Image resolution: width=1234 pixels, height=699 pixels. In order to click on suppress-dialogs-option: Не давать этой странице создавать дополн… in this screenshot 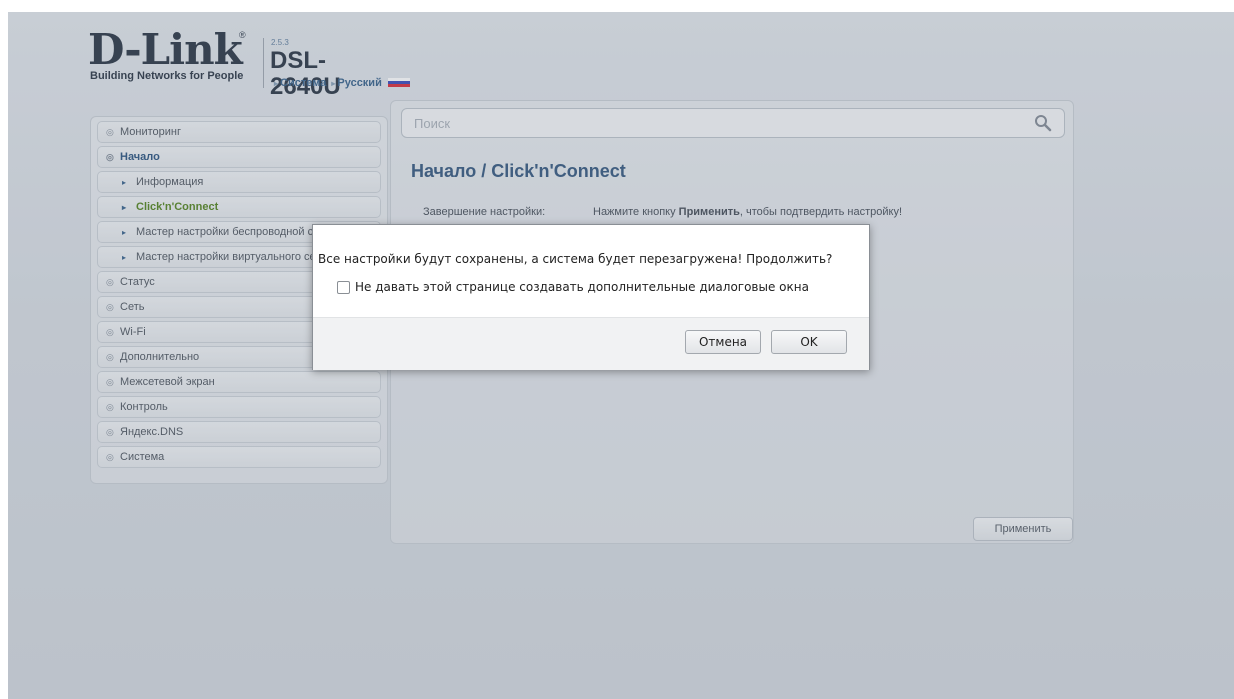, I will do `click(573, 287)`.